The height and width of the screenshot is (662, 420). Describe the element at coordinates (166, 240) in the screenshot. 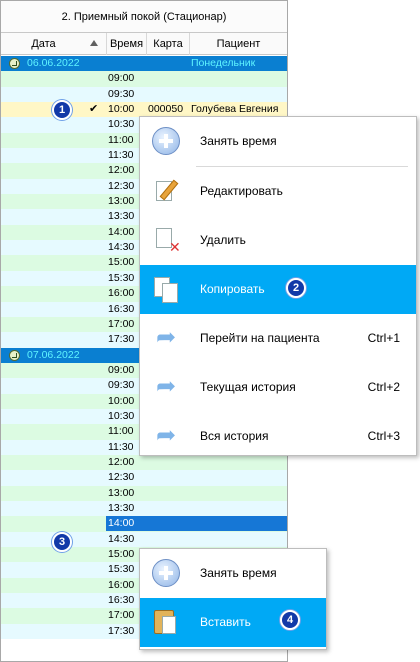

I see `delete-icon: ✕` at that location.